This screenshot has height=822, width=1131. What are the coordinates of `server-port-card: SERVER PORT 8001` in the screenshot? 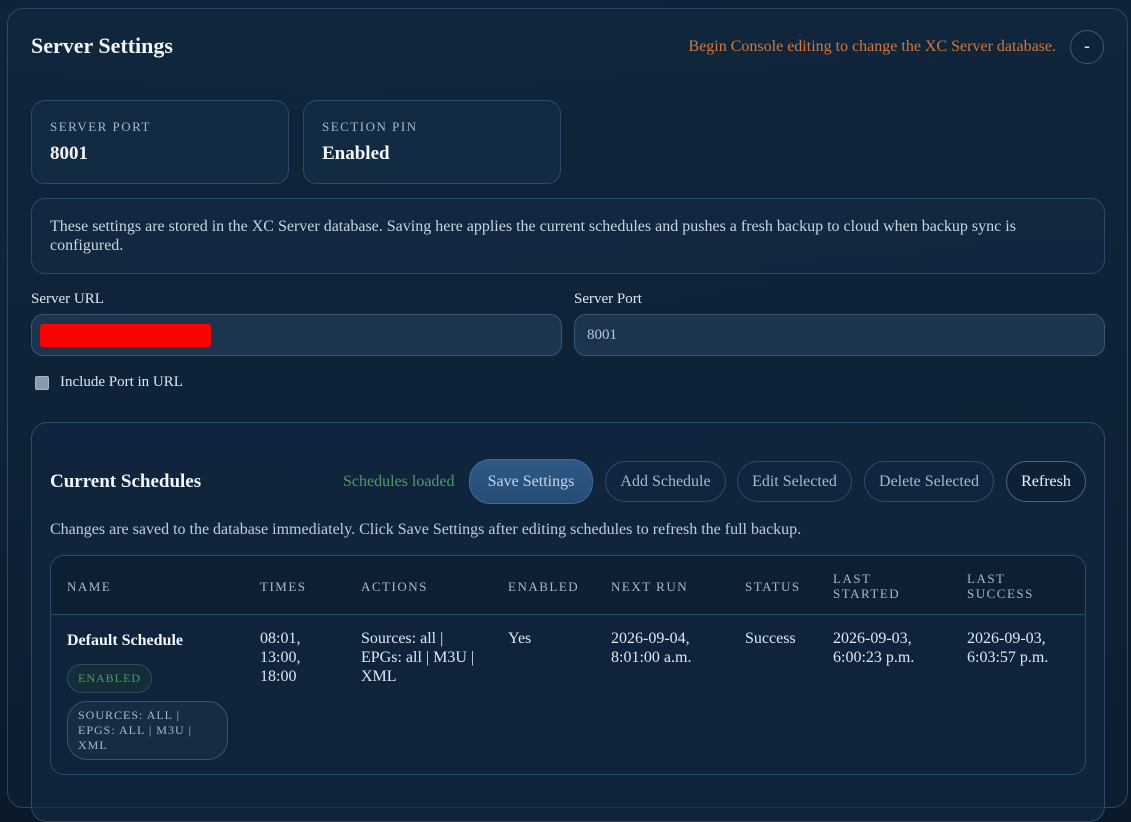 It's located at (160, 142).